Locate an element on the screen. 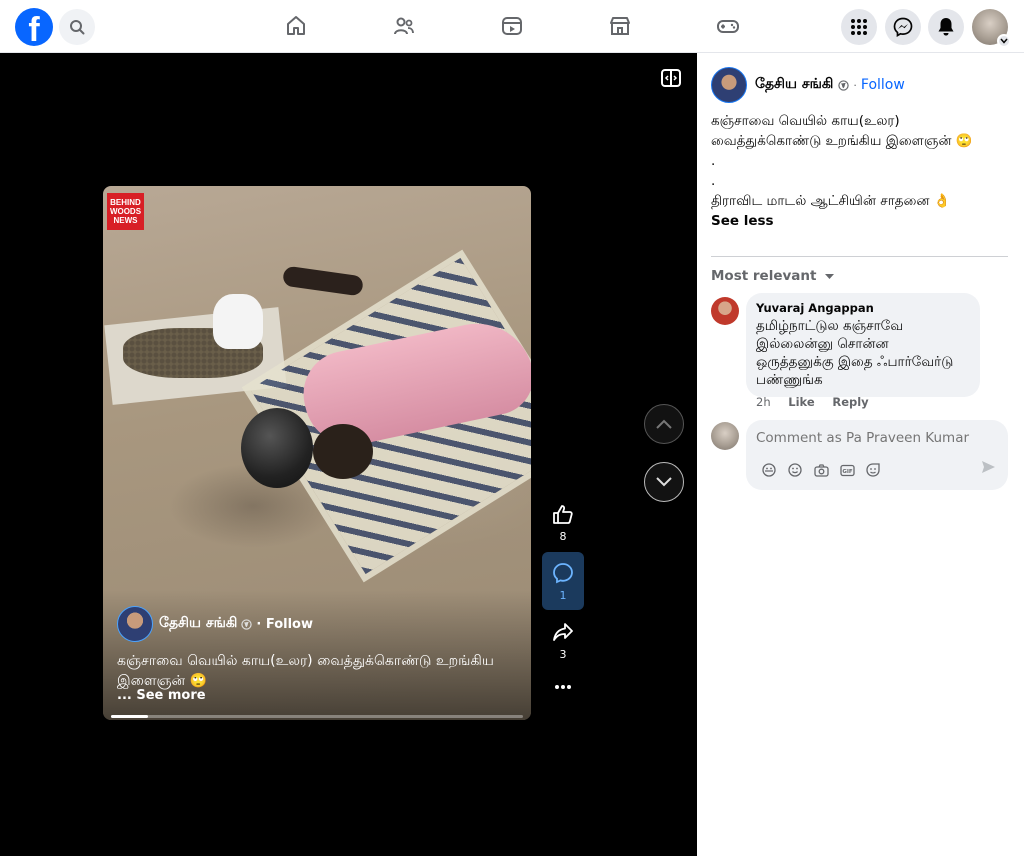  composer-tools: GIF is located at coordinates (821, 470).